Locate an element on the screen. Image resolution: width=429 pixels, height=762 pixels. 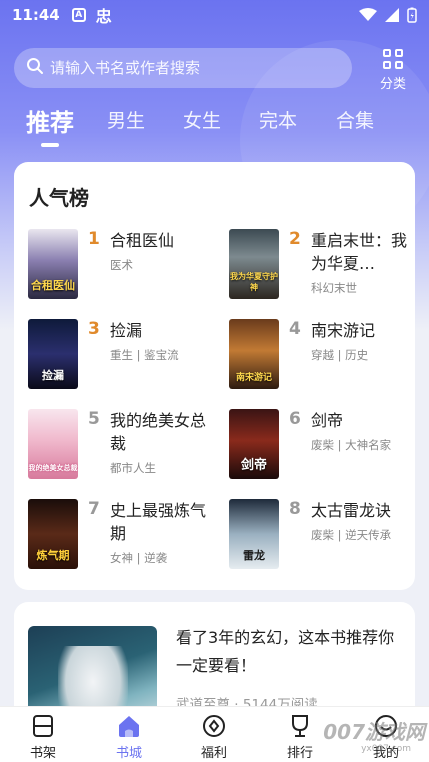
nav-welfare: 福利 is located at coordinates (214, 734).